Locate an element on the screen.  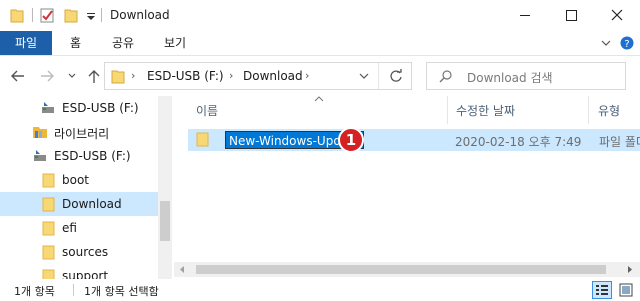
forward-arrow-icon is located at coordinates (47, 76).